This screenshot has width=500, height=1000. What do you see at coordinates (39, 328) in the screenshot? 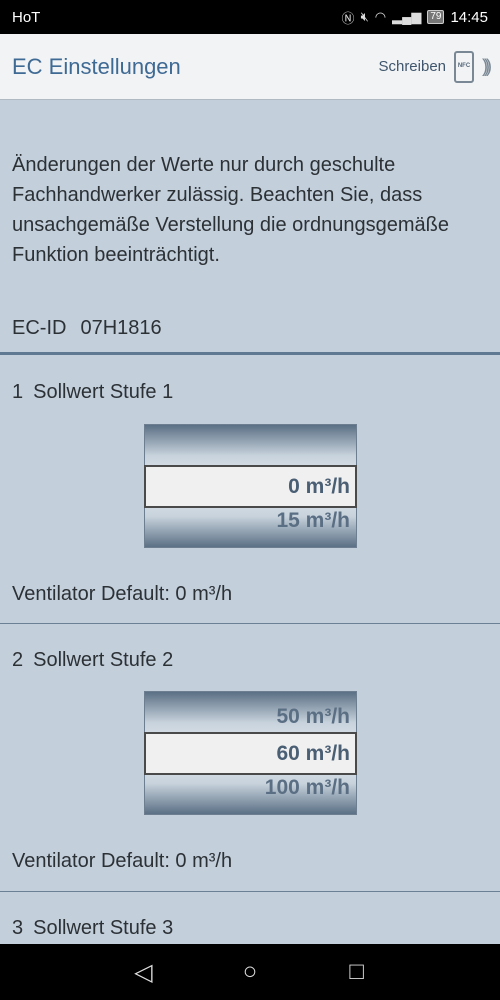
I see `ec-id-label: EC-ID` at bounding box center [39, 328].